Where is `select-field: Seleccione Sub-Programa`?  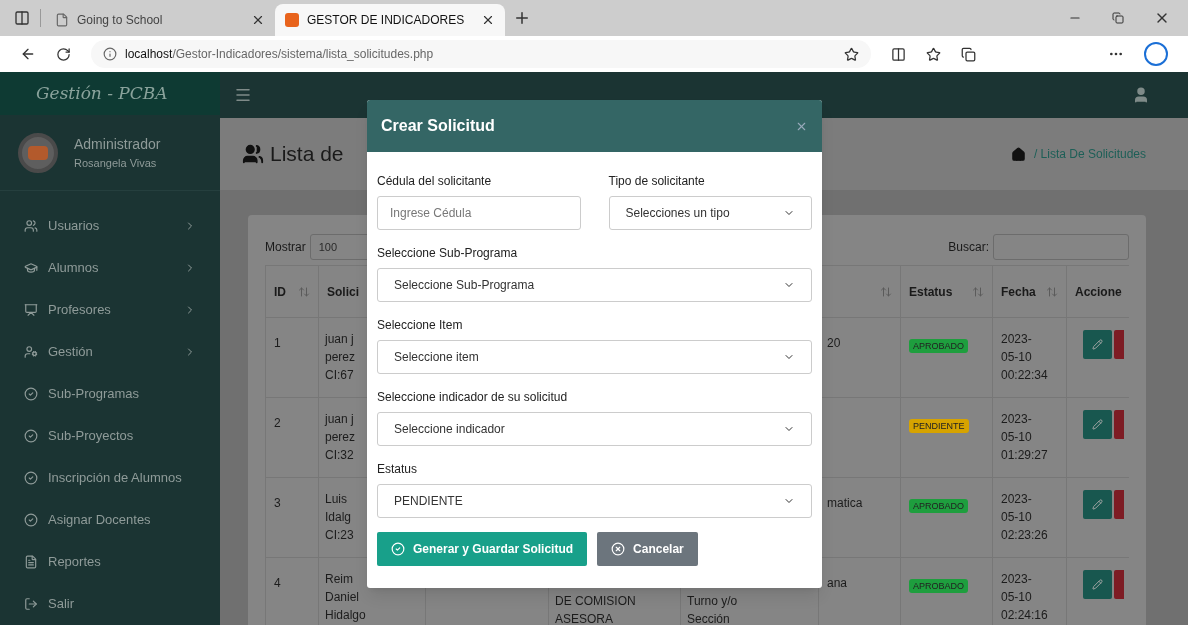
select-field: Seleccione Sub-Programa is located at coordinates (594, 285).